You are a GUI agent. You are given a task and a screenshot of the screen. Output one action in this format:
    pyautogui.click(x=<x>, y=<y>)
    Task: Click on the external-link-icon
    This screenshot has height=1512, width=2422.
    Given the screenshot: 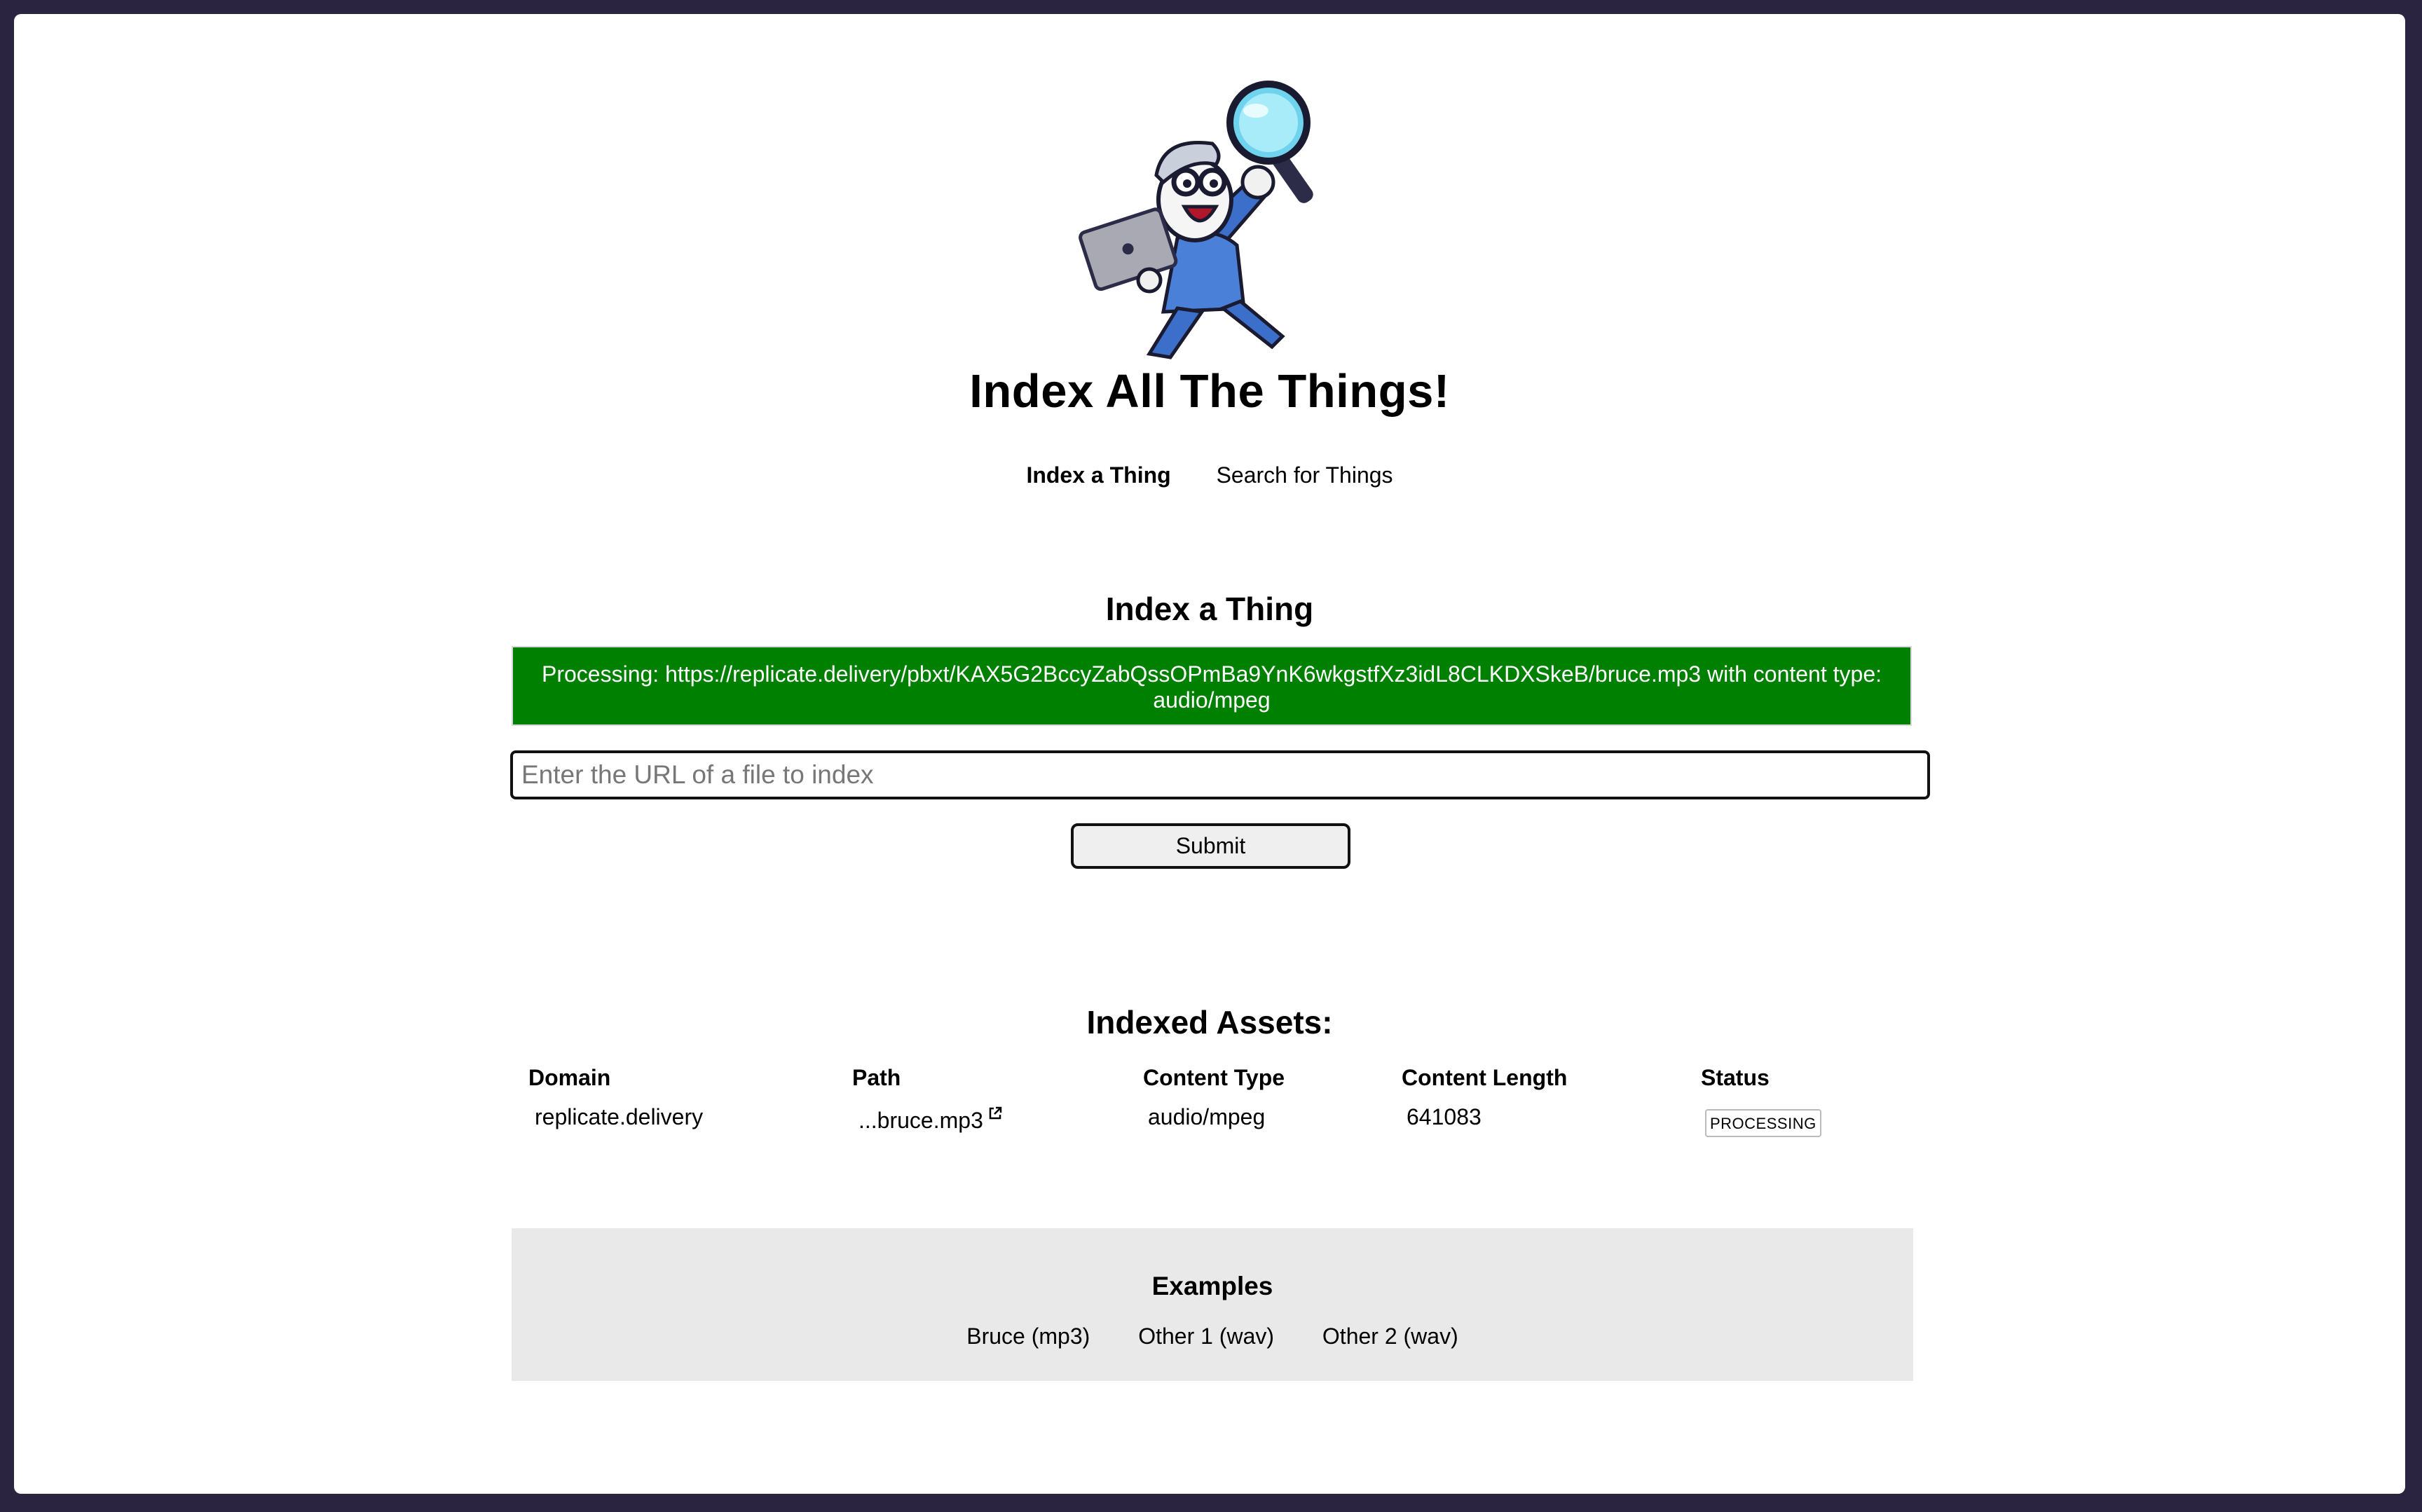 What is the action you would take?
    pyautogui.click(x=995, y=1113)
    